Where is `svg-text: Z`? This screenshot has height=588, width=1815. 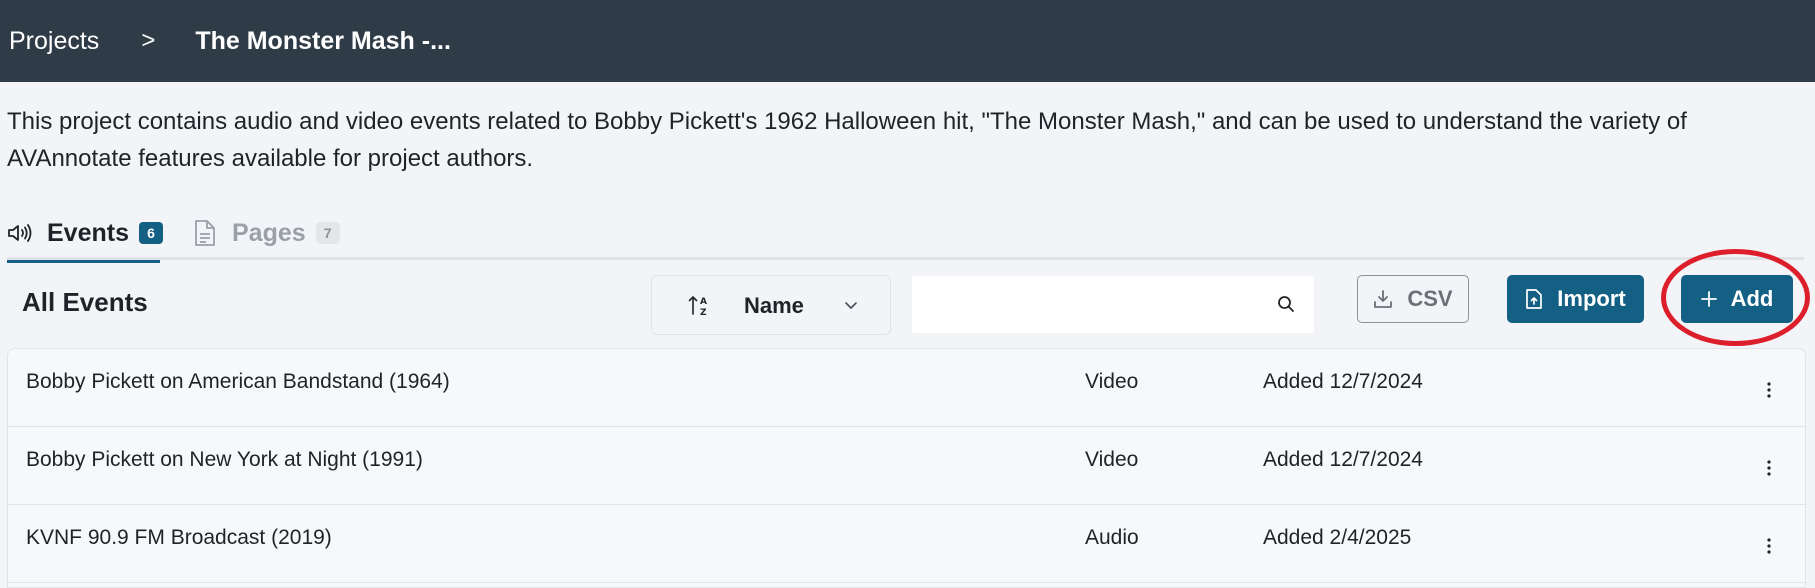
svg-text: Z is located at coordinates (703, 313).